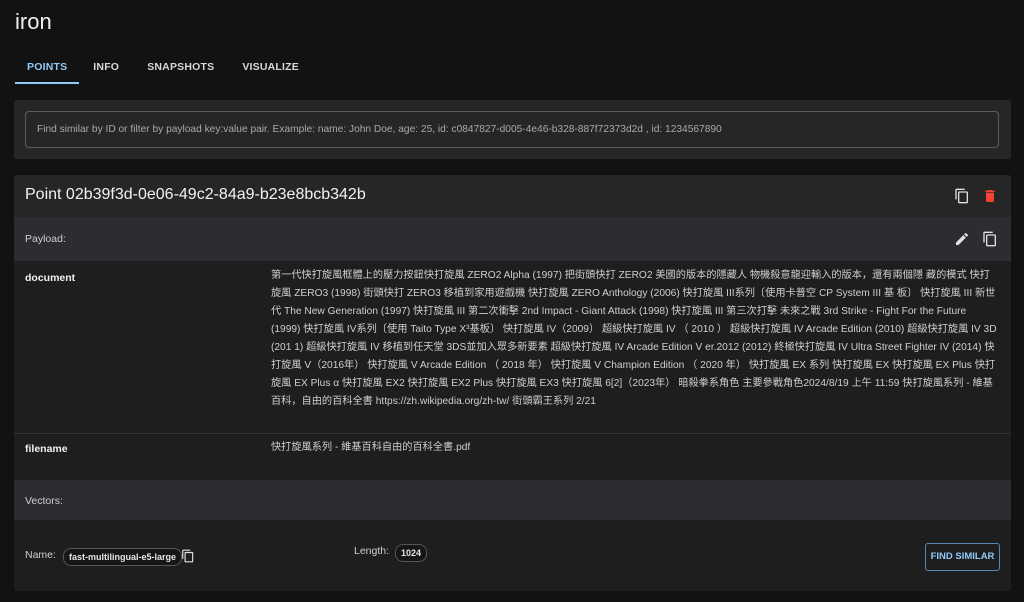 The height and width of the screenshot is (602, 1024). I want to click on search-box, so click(512, 129).